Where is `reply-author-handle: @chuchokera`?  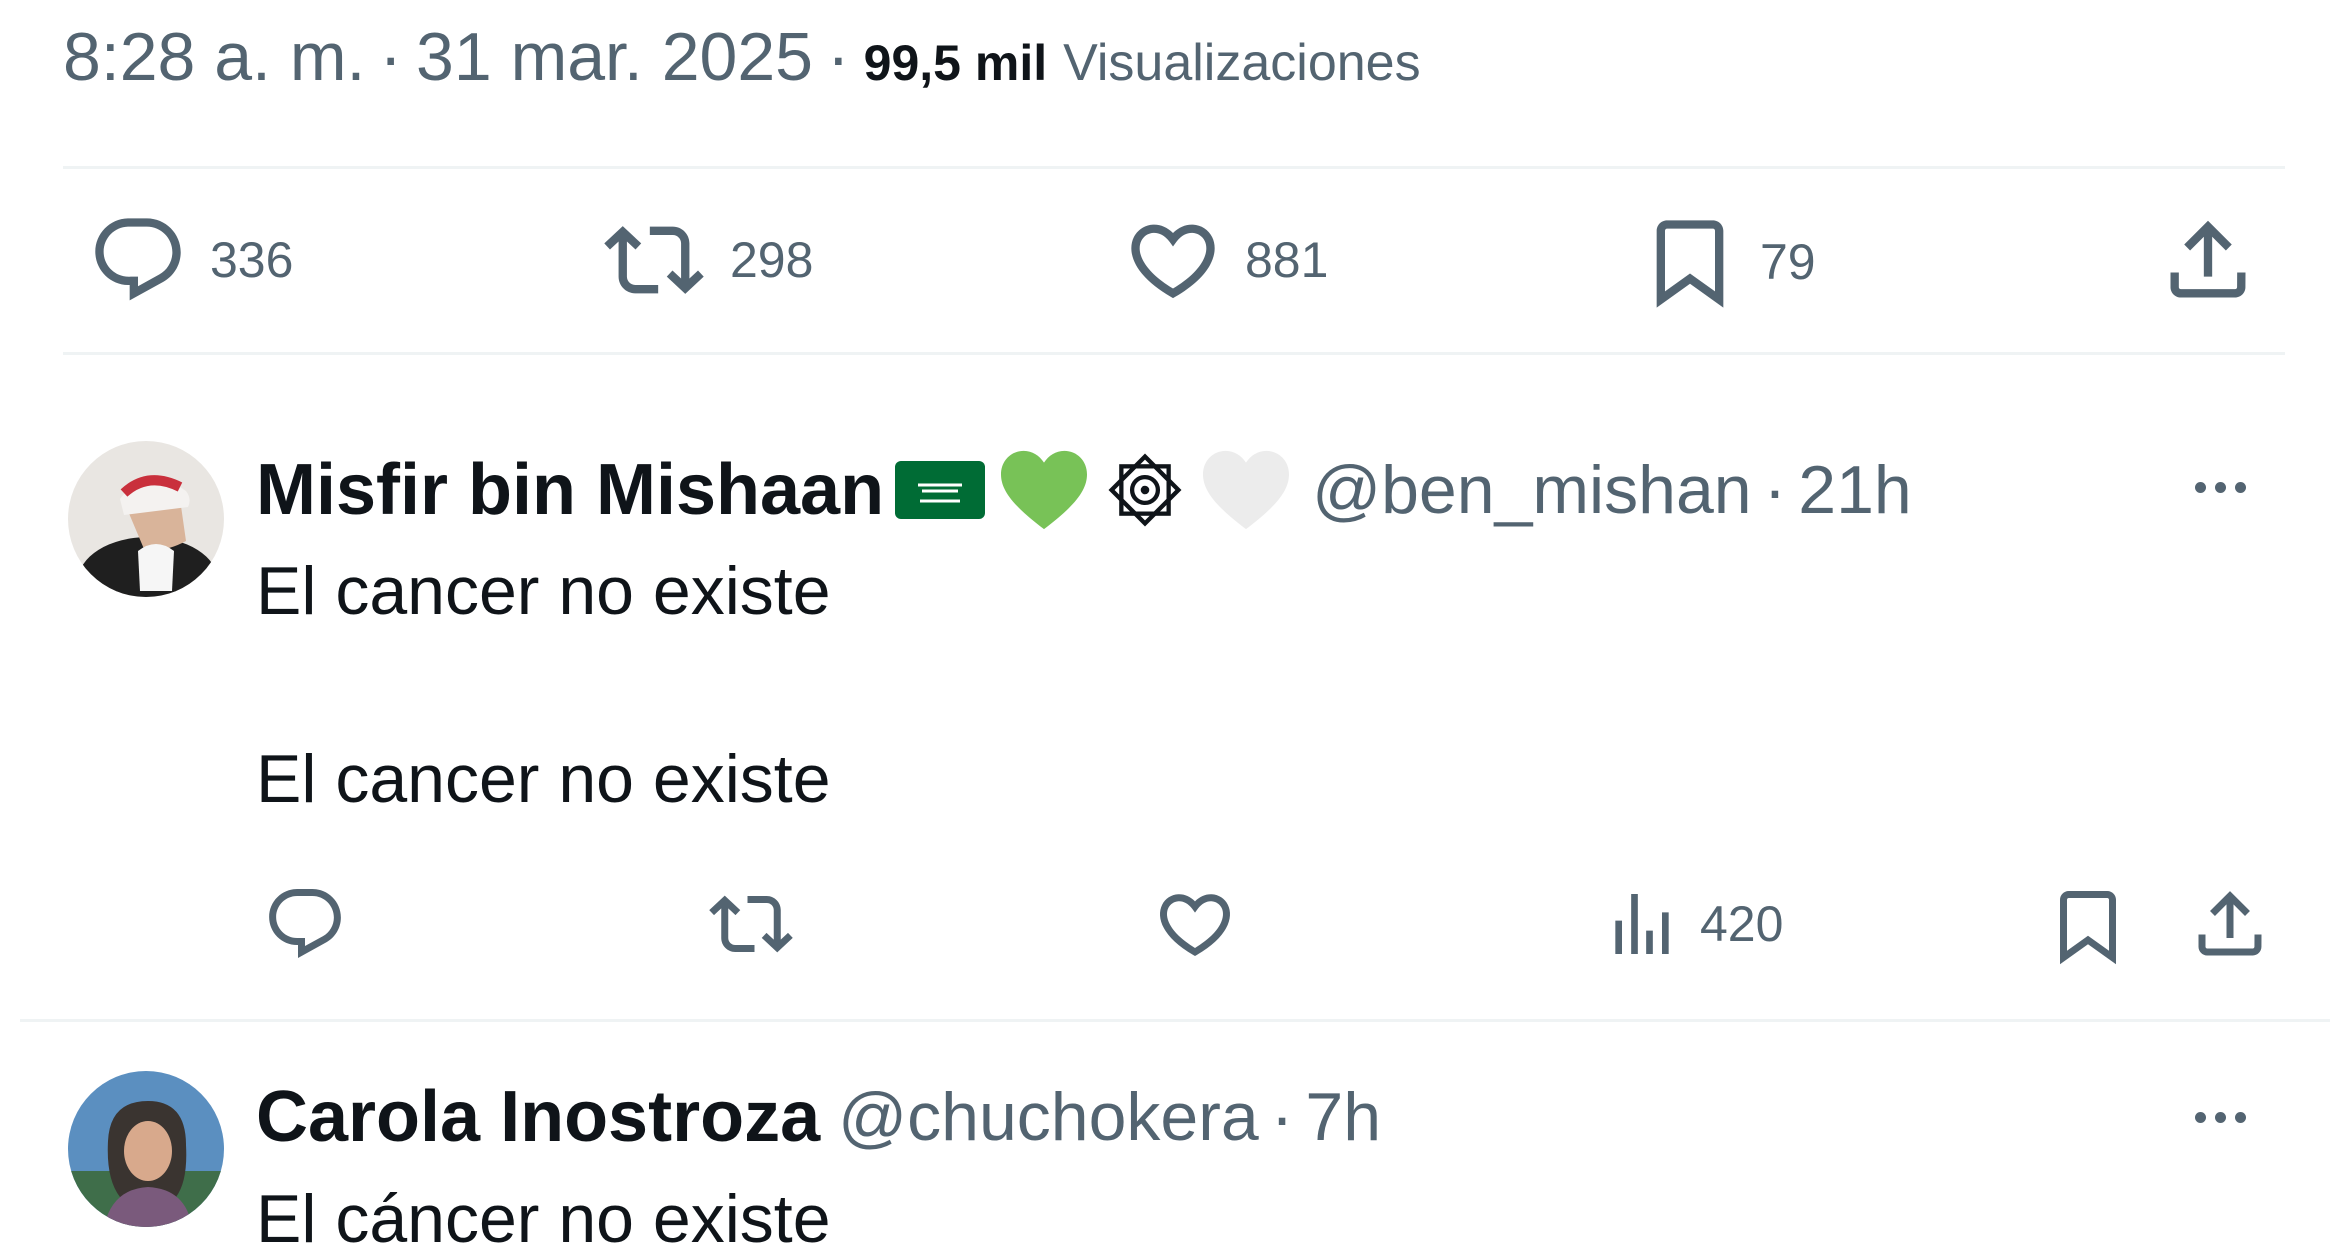
reply-author-handle: @chuchokera is located at coordinates (1048, 1117).